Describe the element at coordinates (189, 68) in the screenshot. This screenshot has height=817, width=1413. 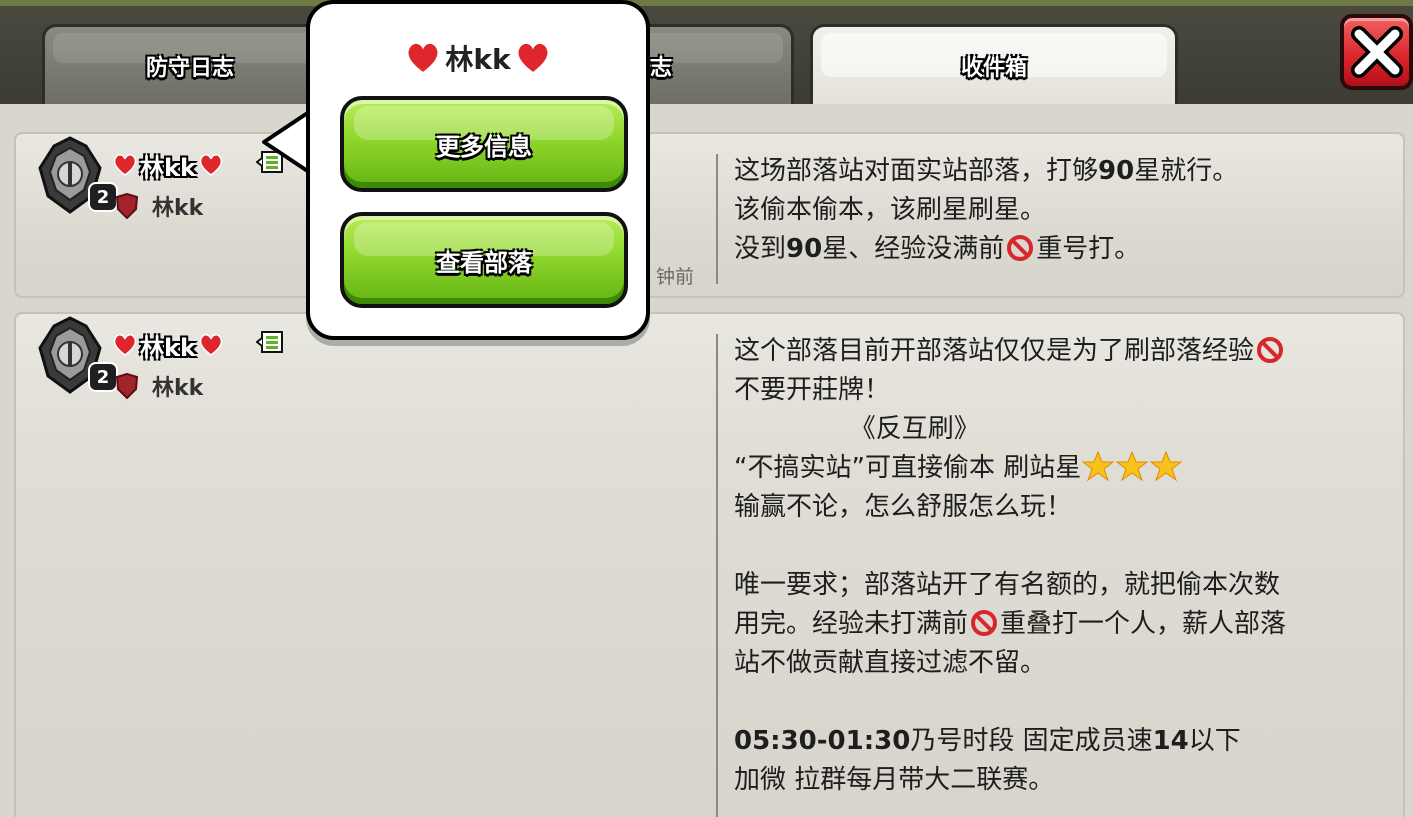
I see `tab-defense-log-label: 防守日志` at that location.